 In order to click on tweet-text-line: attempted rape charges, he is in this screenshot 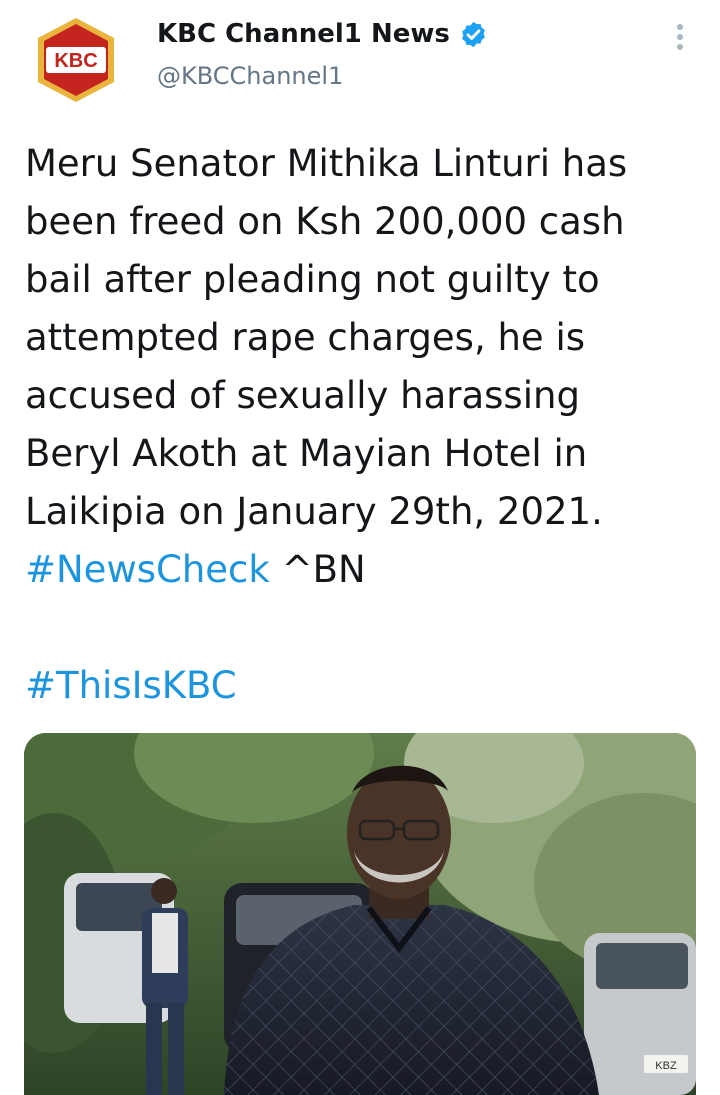, I will do `click(305, 337)`.